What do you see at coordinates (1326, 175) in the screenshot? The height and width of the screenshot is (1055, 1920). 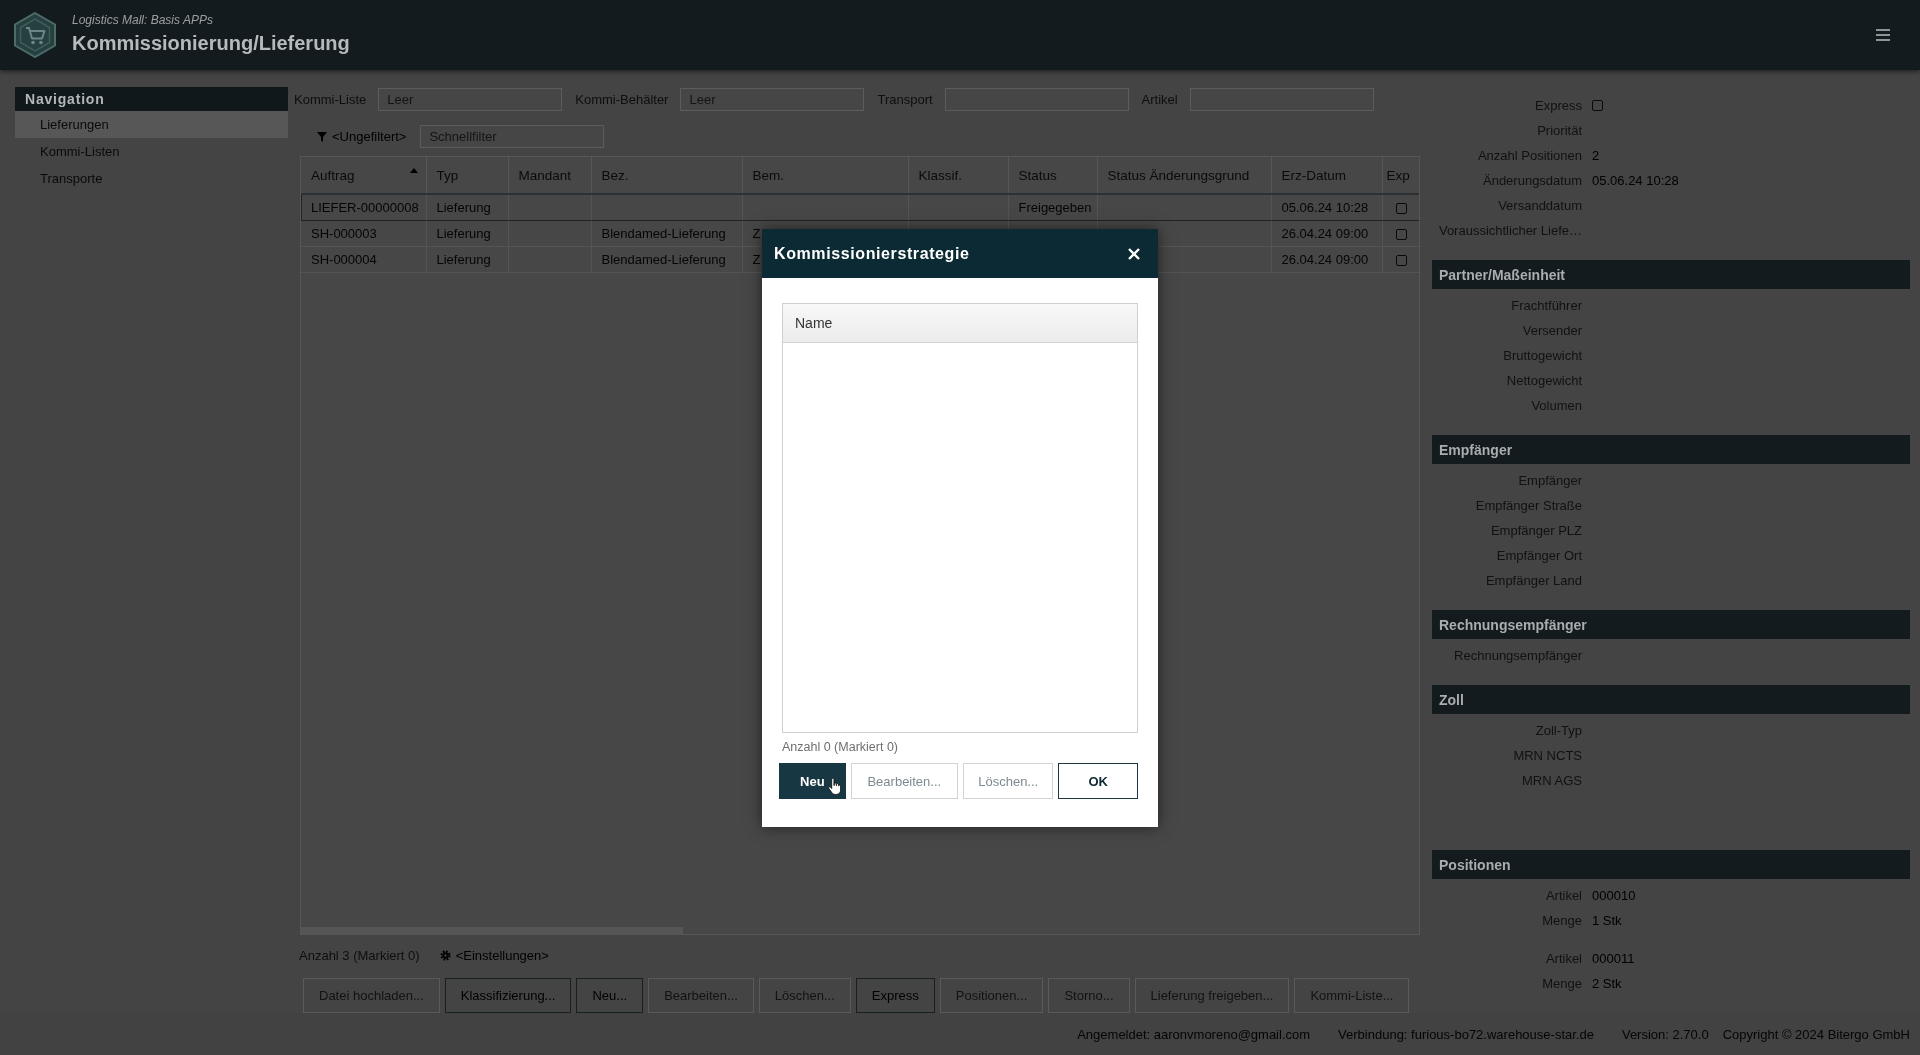 I see `column-header: Erz-Datum` at bounding box center [1326, 175].